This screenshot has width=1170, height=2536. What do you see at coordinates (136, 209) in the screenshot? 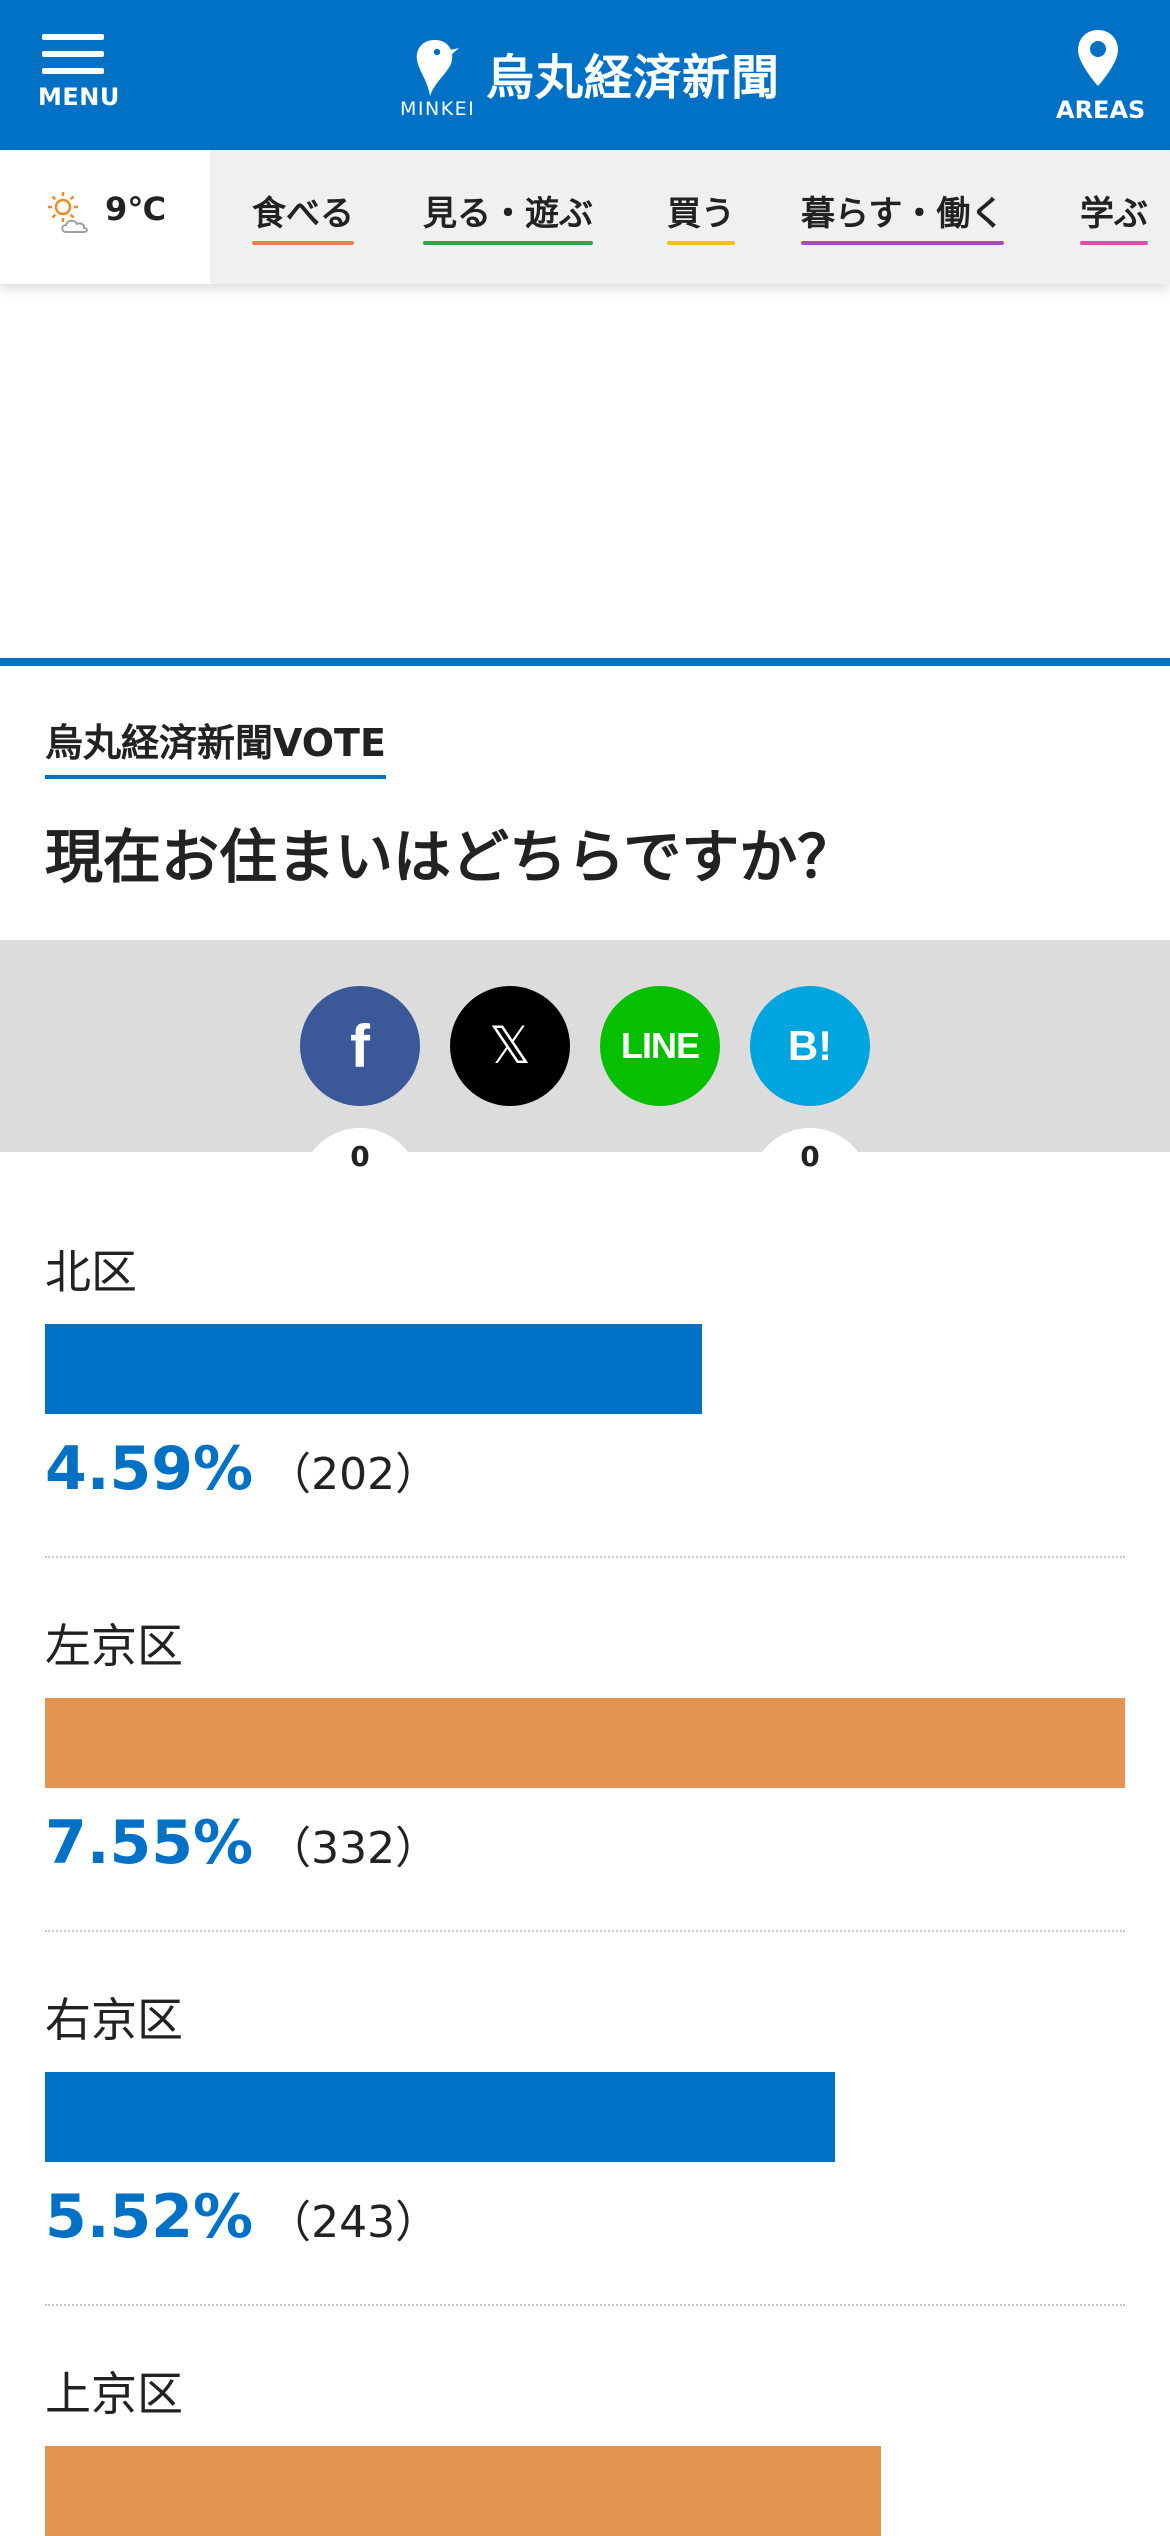
I see `temperature: 9℃` at bounding box center [136, 209].